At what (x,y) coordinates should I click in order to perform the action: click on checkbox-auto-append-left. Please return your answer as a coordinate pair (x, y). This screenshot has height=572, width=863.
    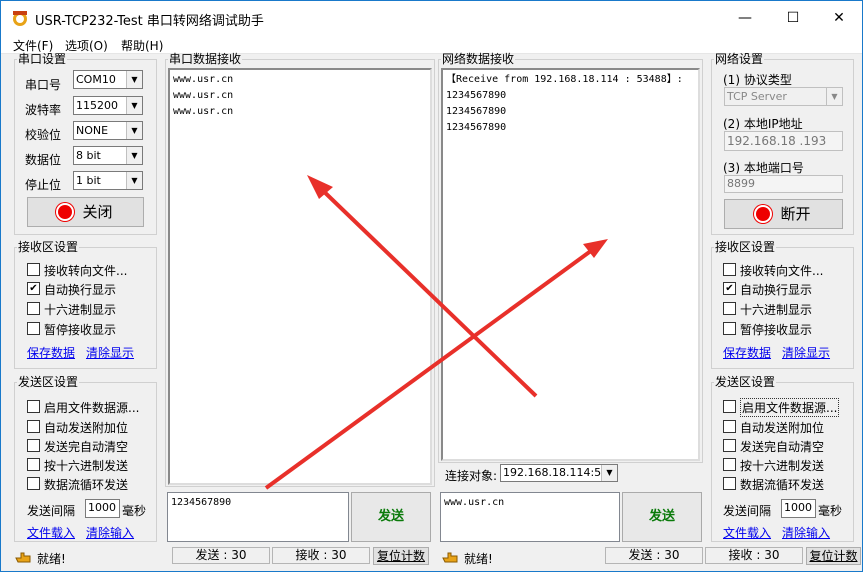
    Looking at the image, I should click on (33, 426).